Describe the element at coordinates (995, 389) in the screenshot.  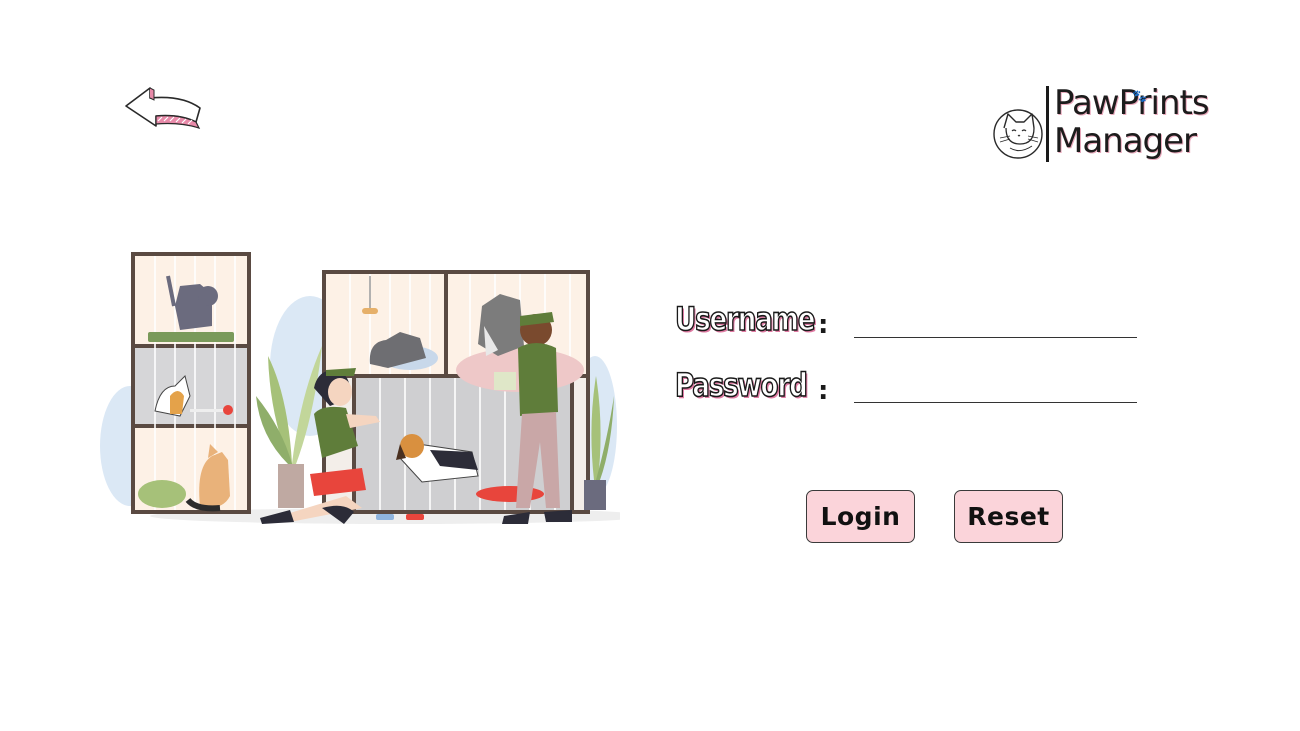
I see `password-input` at that location.